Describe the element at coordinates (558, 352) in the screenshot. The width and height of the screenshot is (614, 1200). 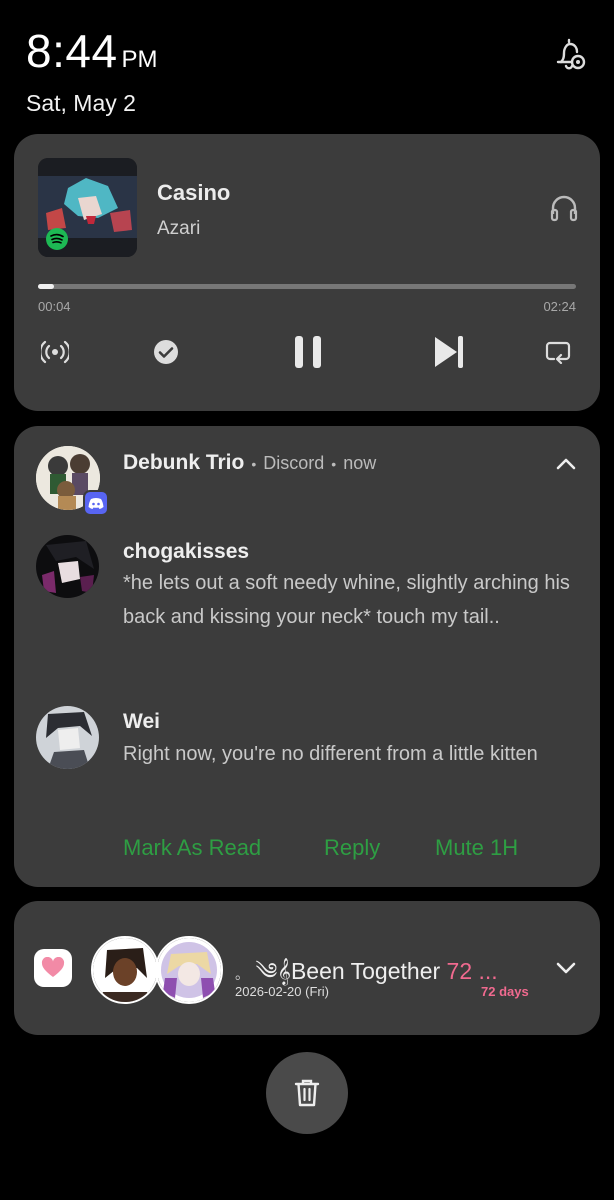
I see `repeat-icon` at that location.